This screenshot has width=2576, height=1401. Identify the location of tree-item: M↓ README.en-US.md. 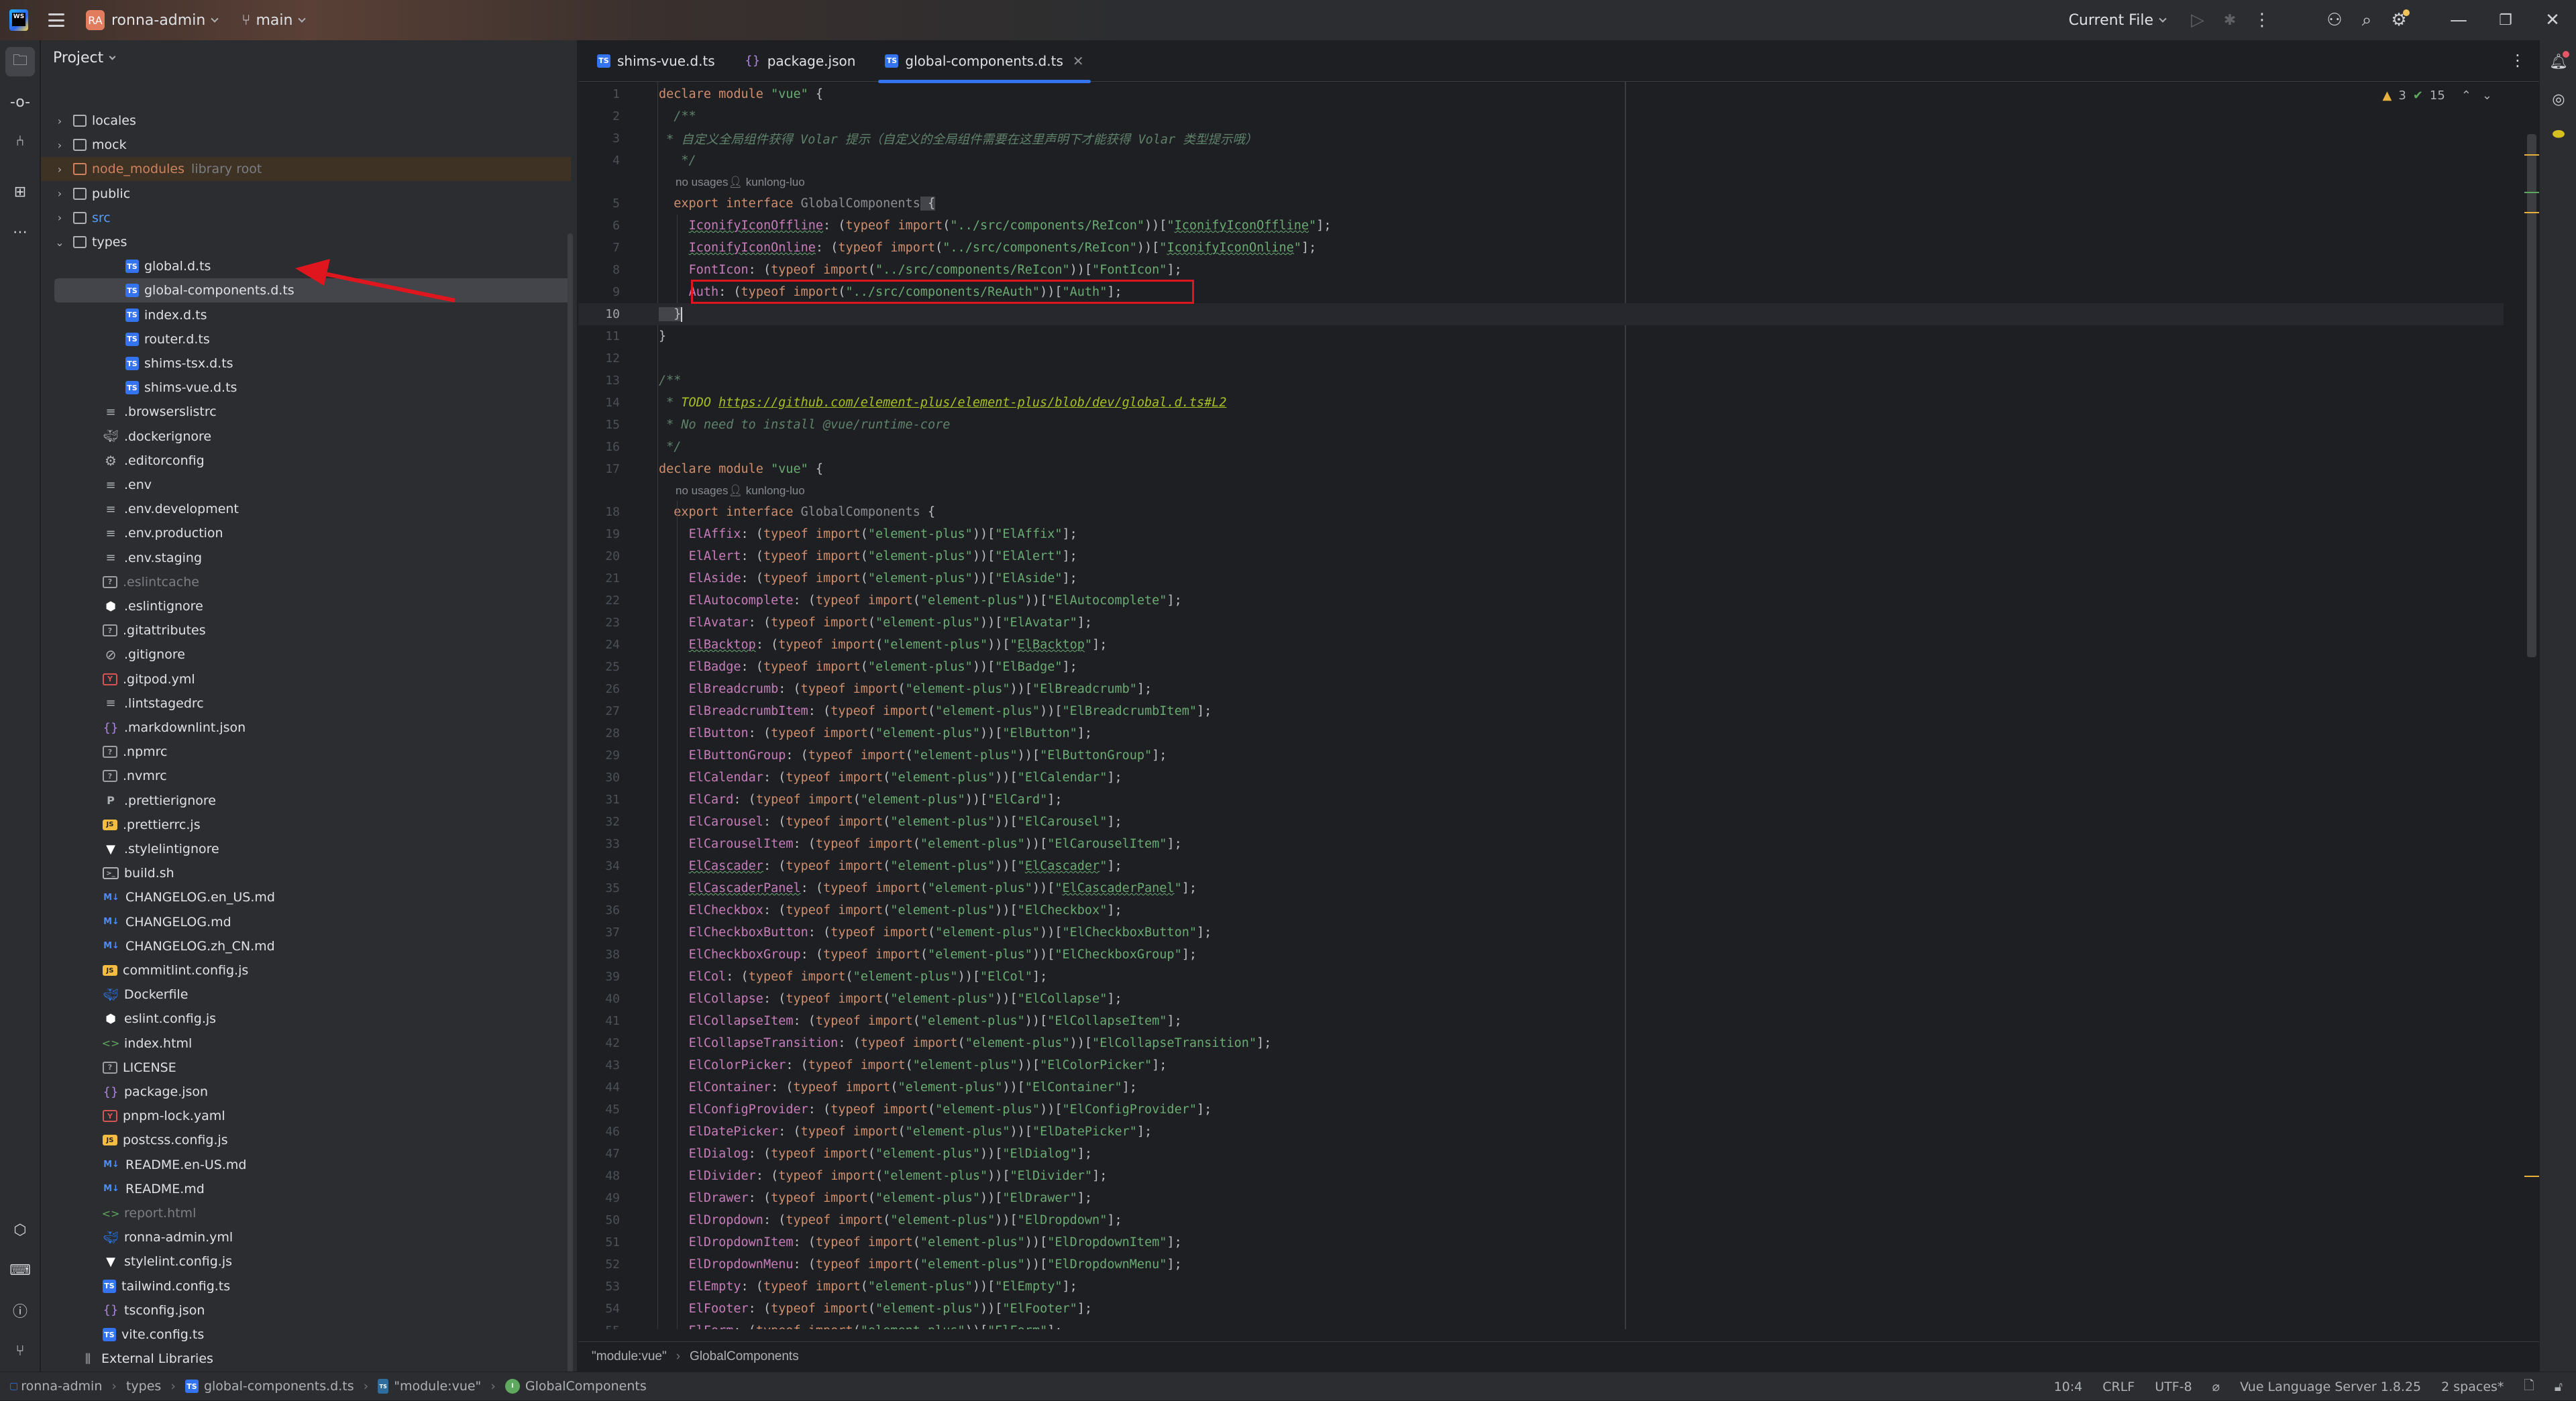
(306, 1165).